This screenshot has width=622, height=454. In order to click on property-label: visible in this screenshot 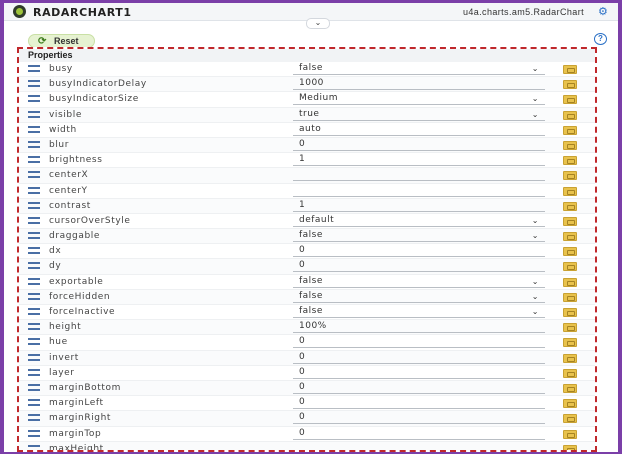, I will do `click(65, 114)`.